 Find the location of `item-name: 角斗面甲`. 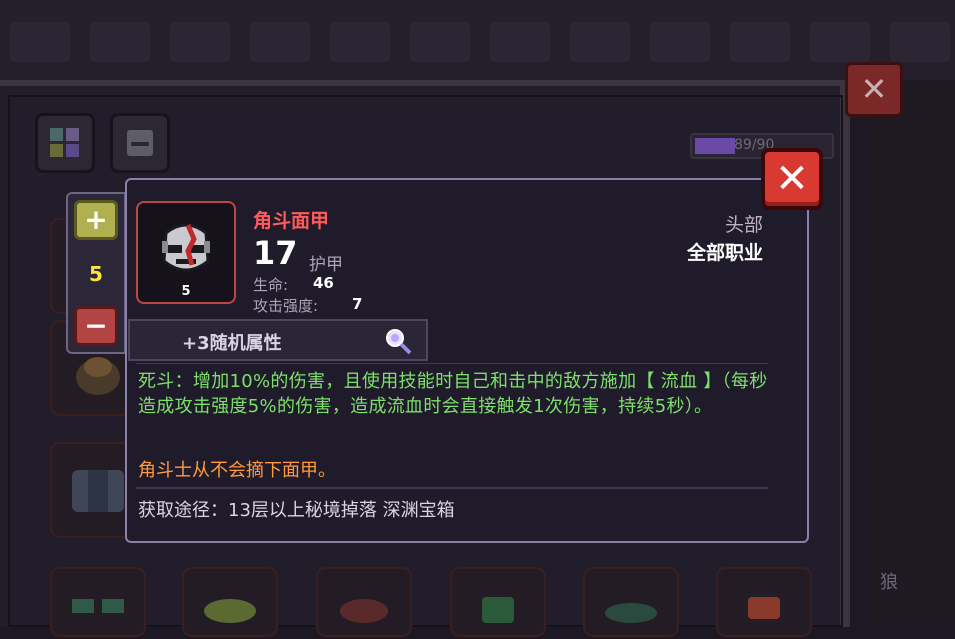

item-name: 角斗面甲 is located at coordinates (291, 221).